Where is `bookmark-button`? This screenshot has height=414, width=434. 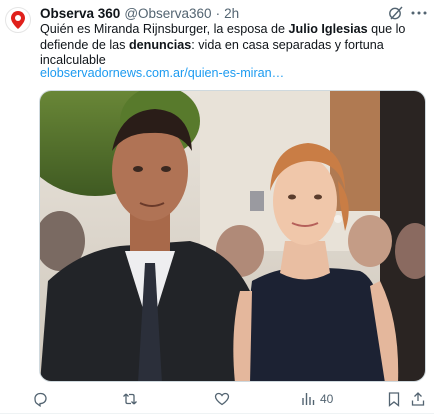
bookmark-button is located at coordinates (394, 399).